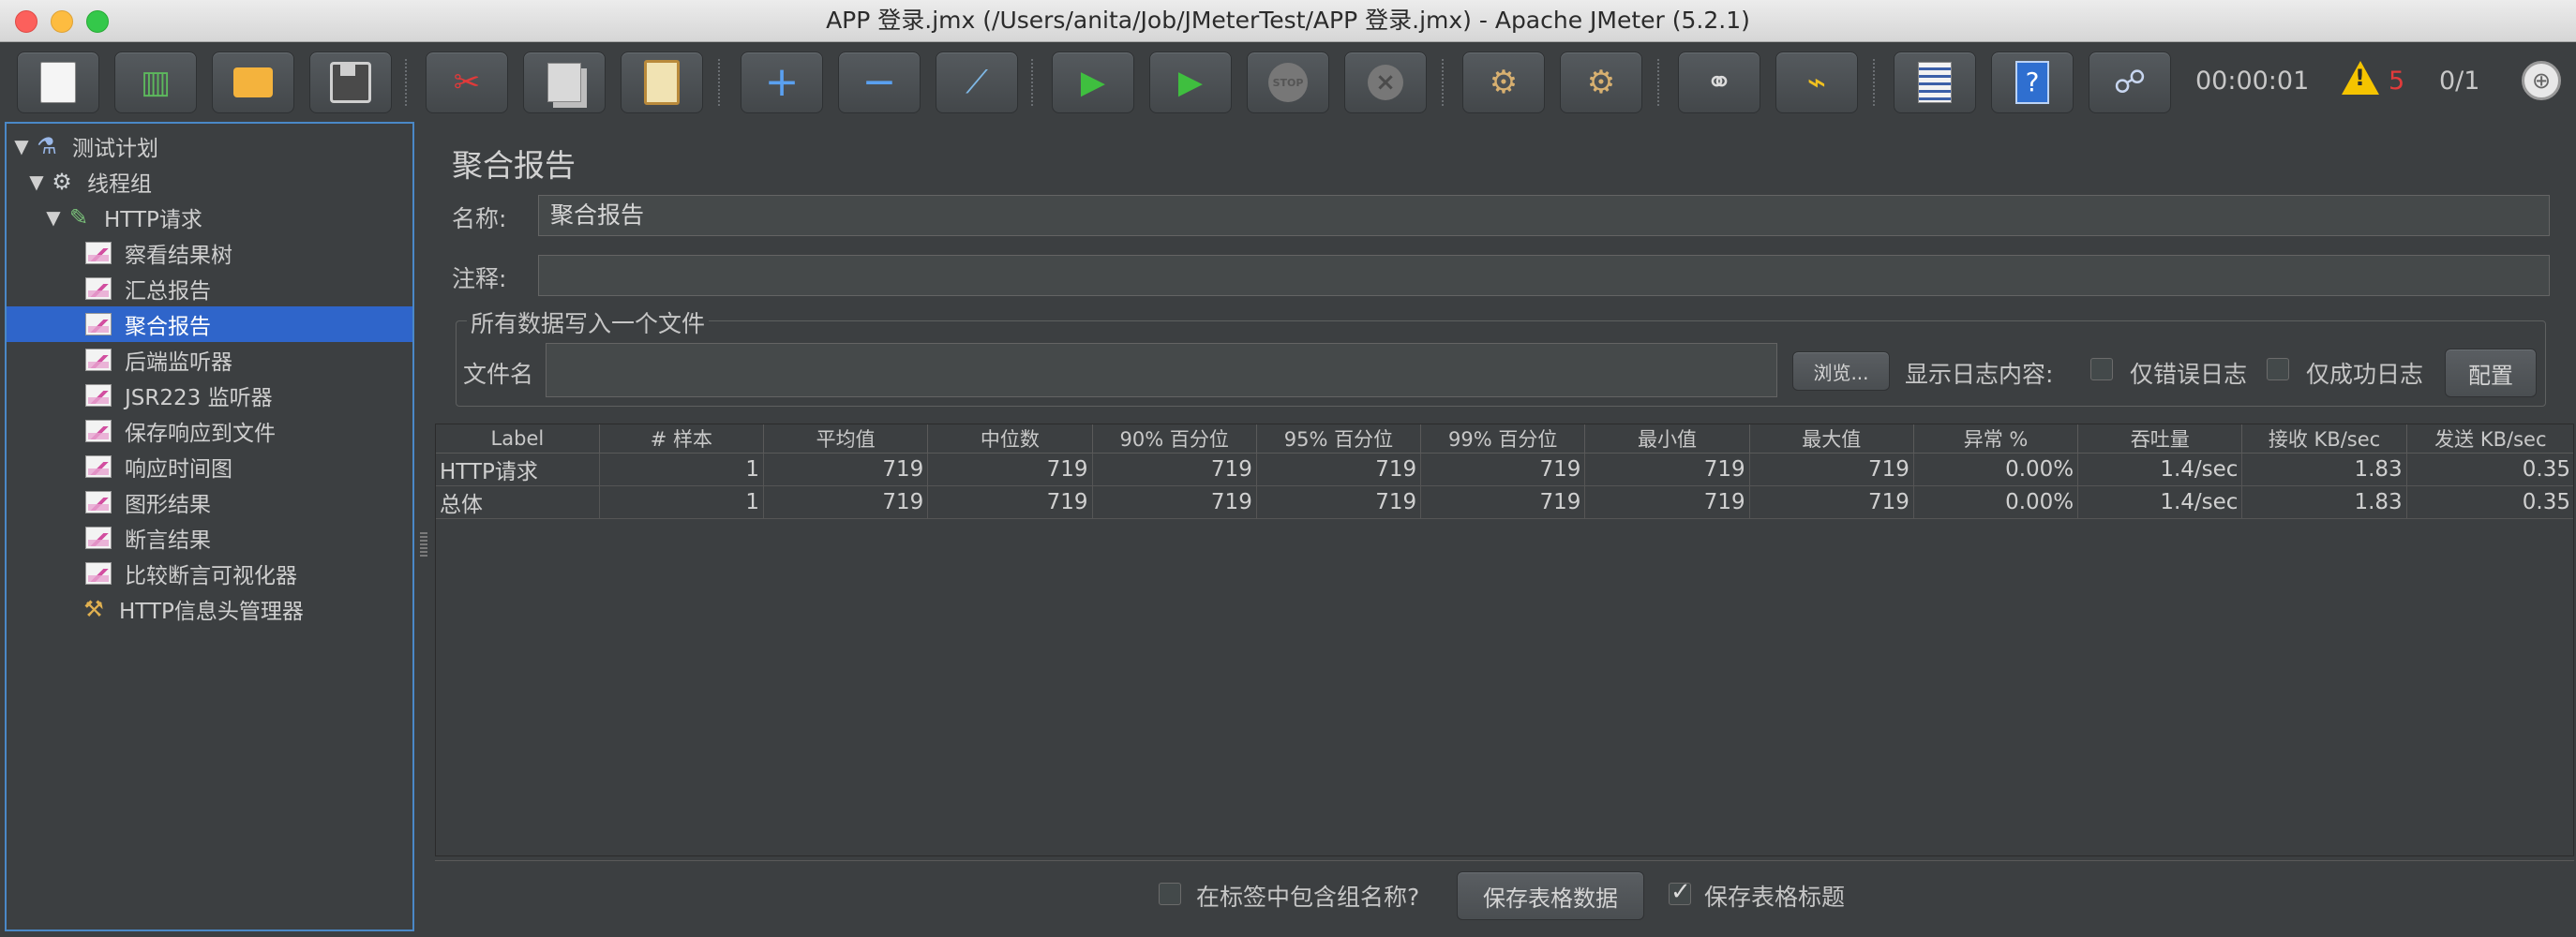  I want to click on start-no-pauses-icon: ▶, so click(1190, 82).